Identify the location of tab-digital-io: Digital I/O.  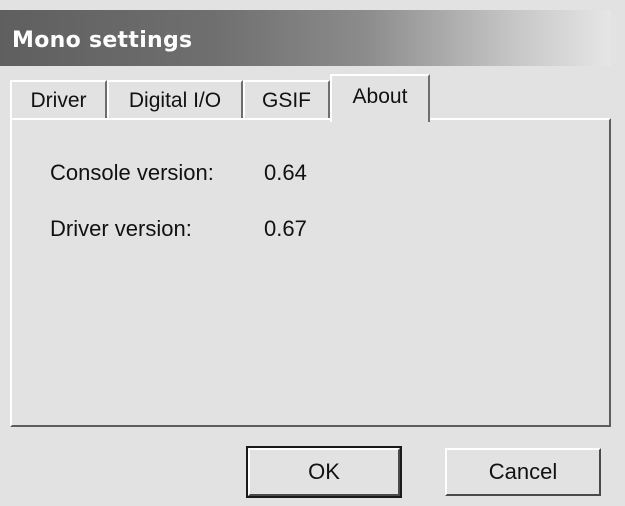
(175, 100).